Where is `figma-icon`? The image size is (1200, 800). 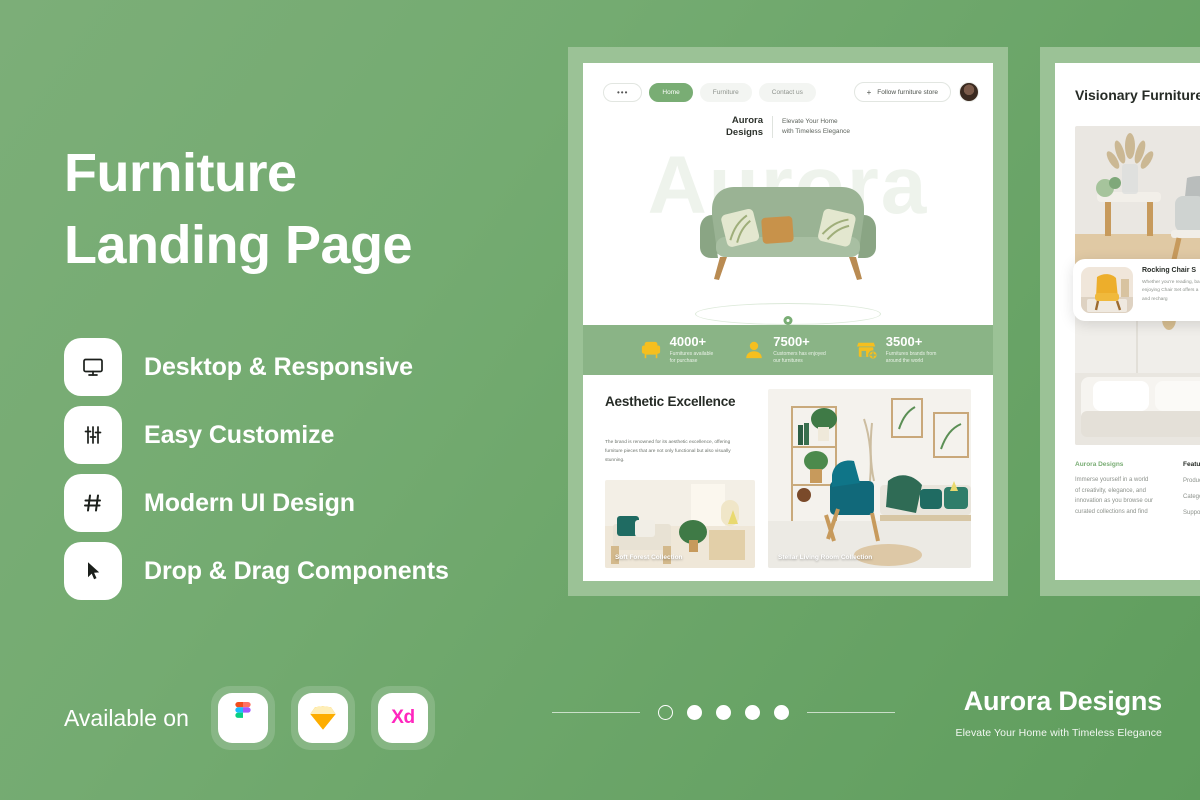
figma-icon is located at coordinates (242, 718).